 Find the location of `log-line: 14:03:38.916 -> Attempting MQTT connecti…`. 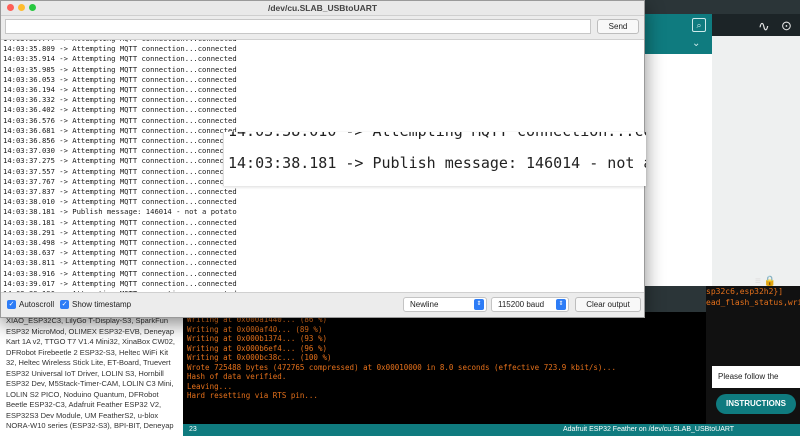

log-line: 14:03:38.916 -> Attempting MQTT connecti… is located at coordinates (120, 273).